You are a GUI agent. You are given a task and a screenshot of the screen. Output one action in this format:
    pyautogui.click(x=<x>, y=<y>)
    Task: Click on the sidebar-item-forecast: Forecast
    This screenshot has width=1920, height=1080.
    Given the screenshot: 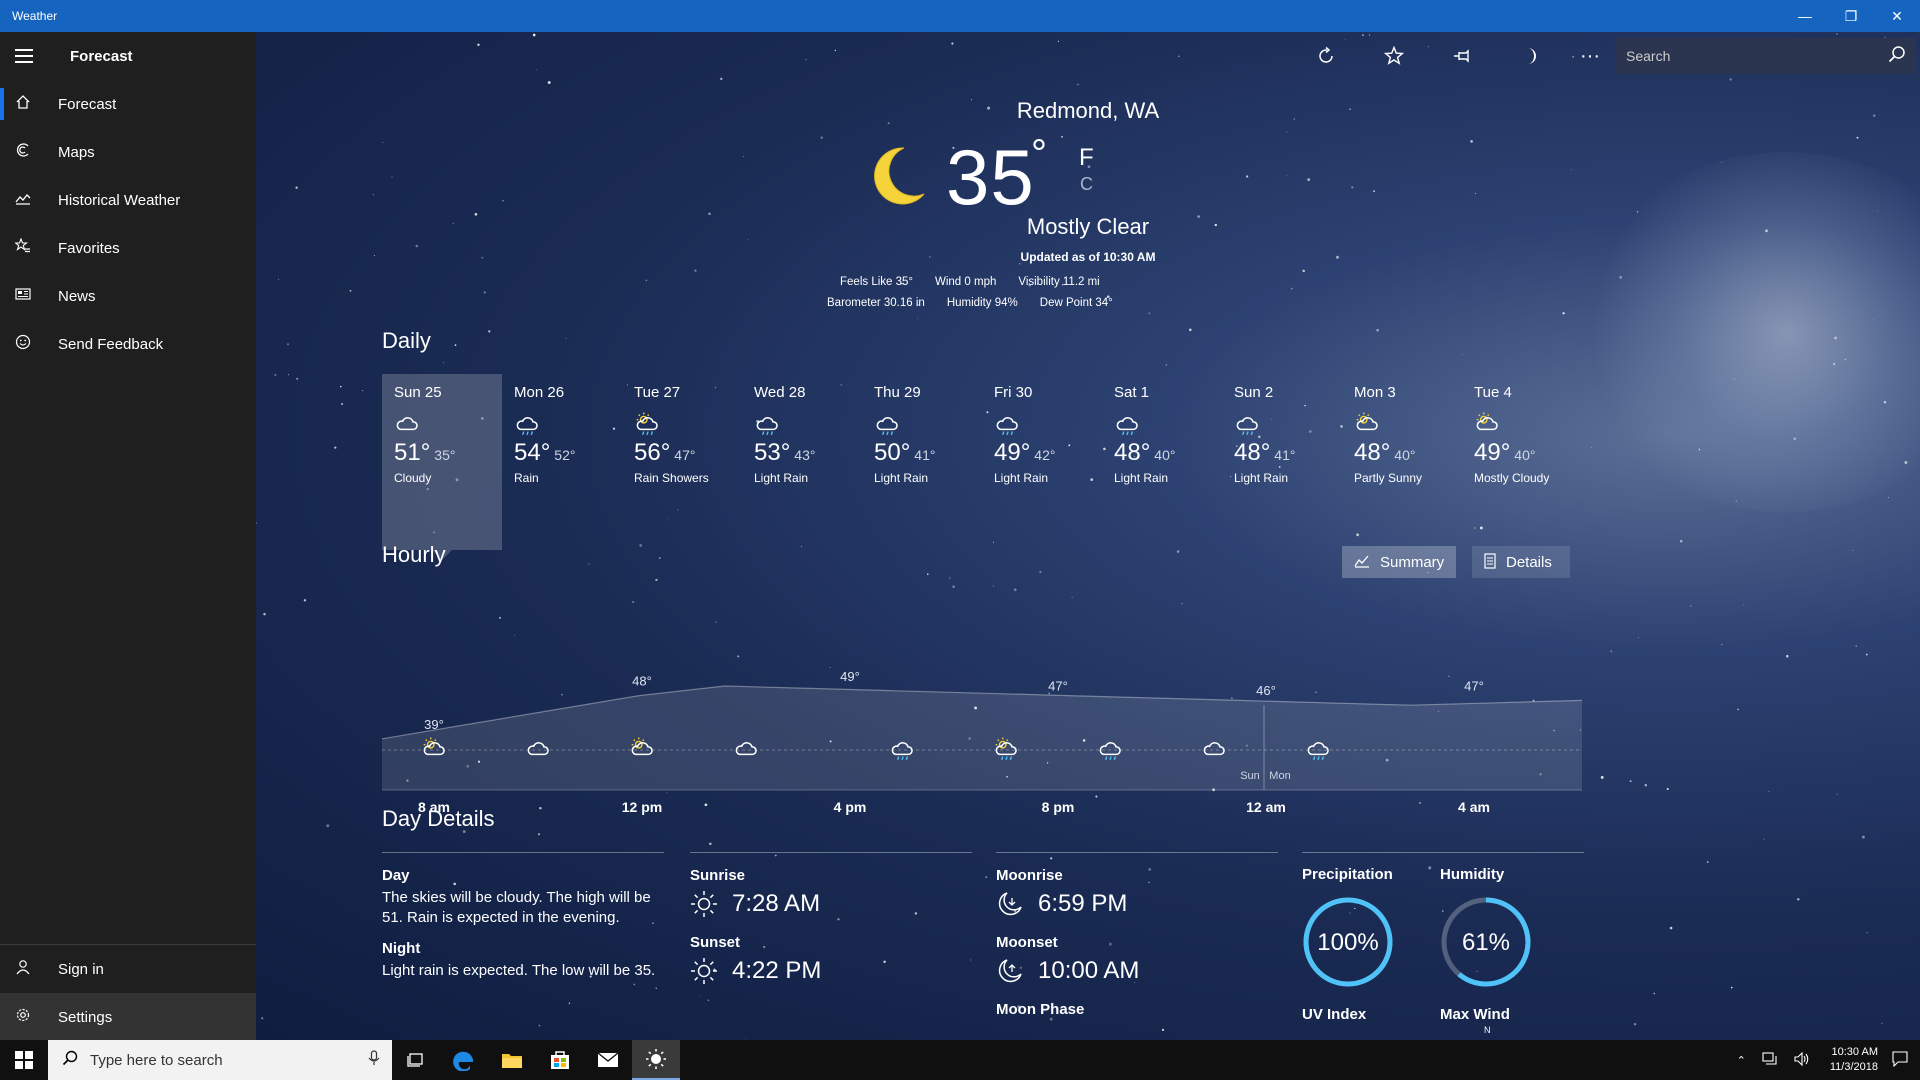 What is the action you would take?
    pyautogui.click(x=128, y=104)
    